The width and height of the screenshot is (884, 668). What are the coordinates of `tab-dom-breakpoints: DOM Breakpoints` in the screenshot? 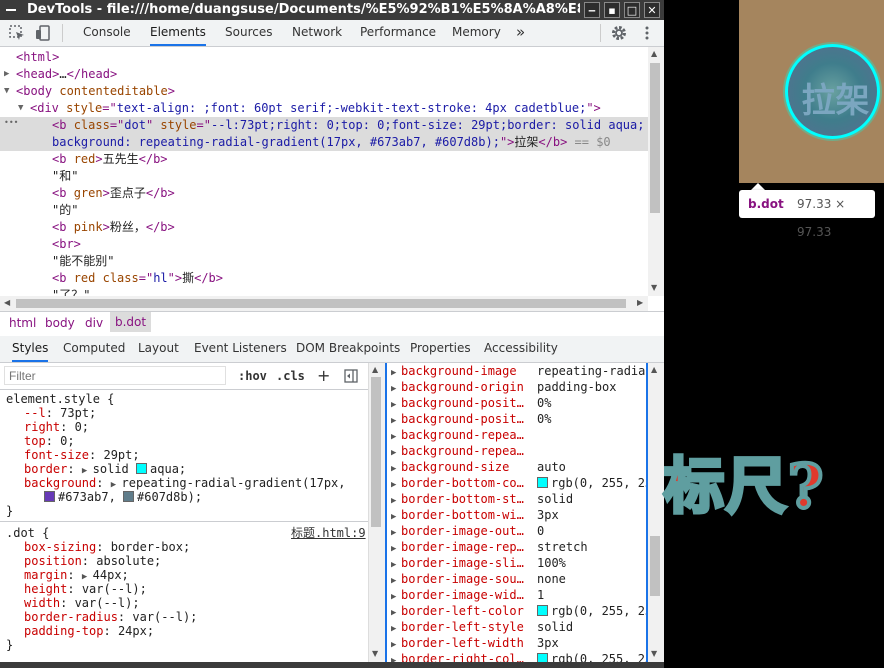 It's located at (348, 348).